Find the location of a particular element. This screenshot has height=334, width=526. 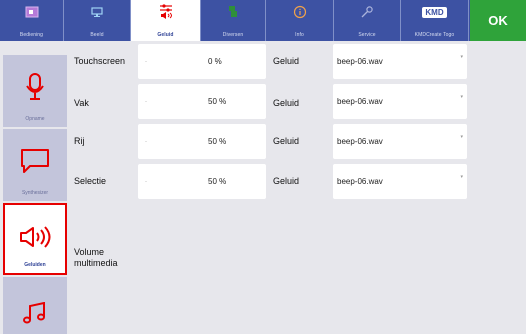

volume-value: 0 % is located at coordinates (215, 61).